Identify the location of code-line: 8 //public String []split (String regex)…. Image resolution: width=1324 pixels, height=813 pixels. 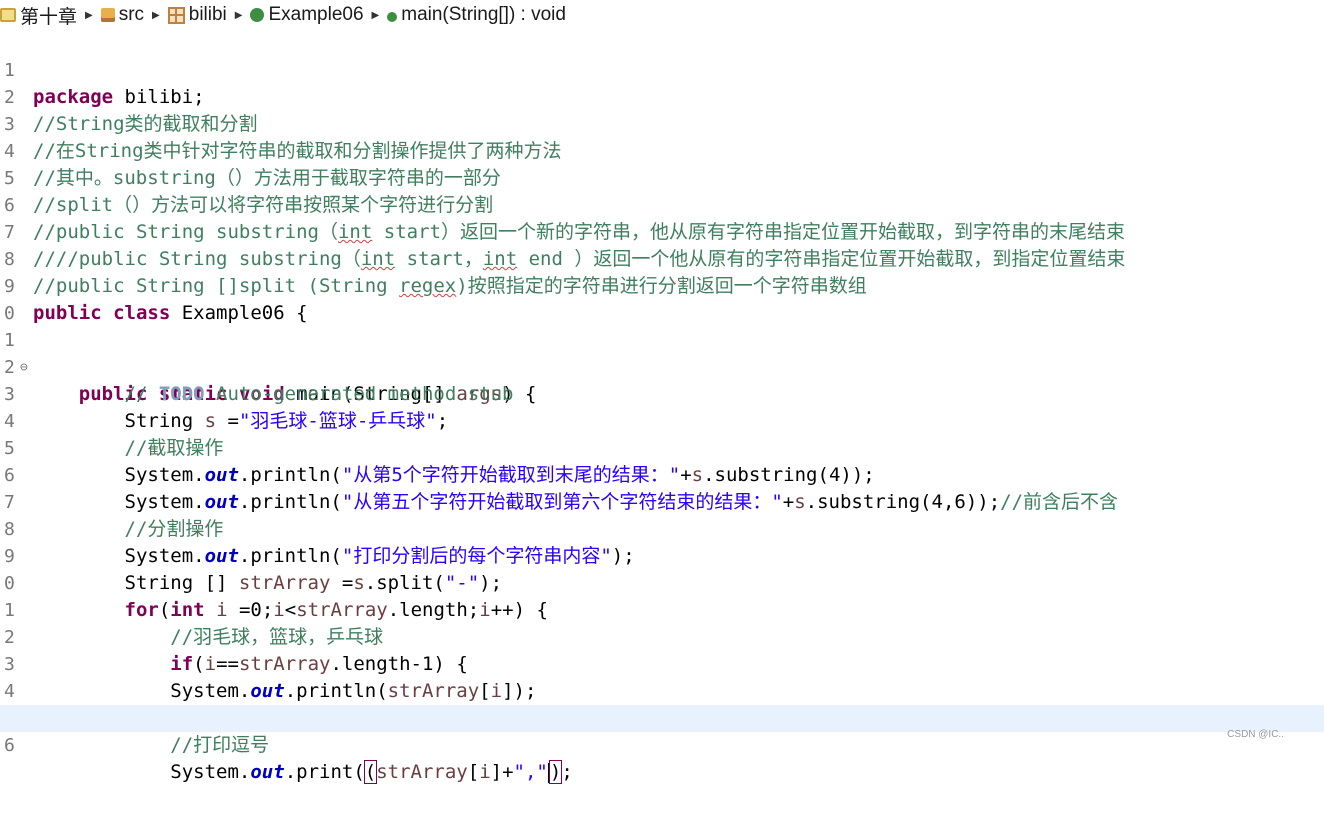
(662, 258).